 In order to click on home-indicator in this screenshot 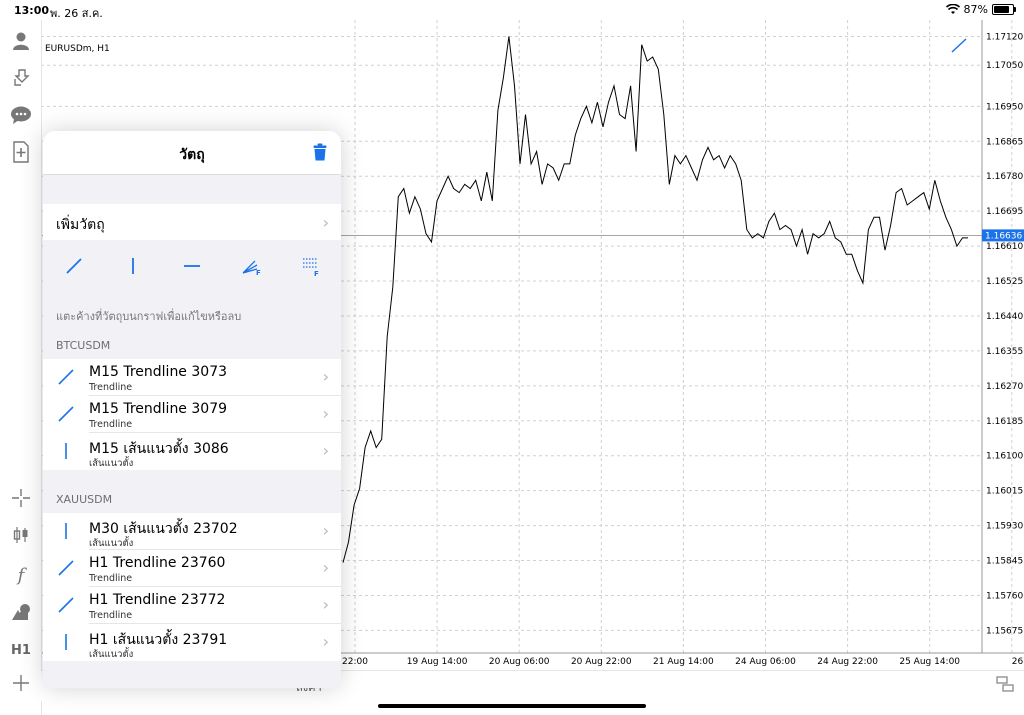, I will do `click(512, 706)`.